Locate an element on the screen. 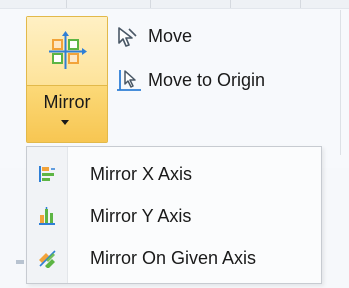 This screenshot has height=288, width=349. mirror-icon is located at coordinates (68, 50).